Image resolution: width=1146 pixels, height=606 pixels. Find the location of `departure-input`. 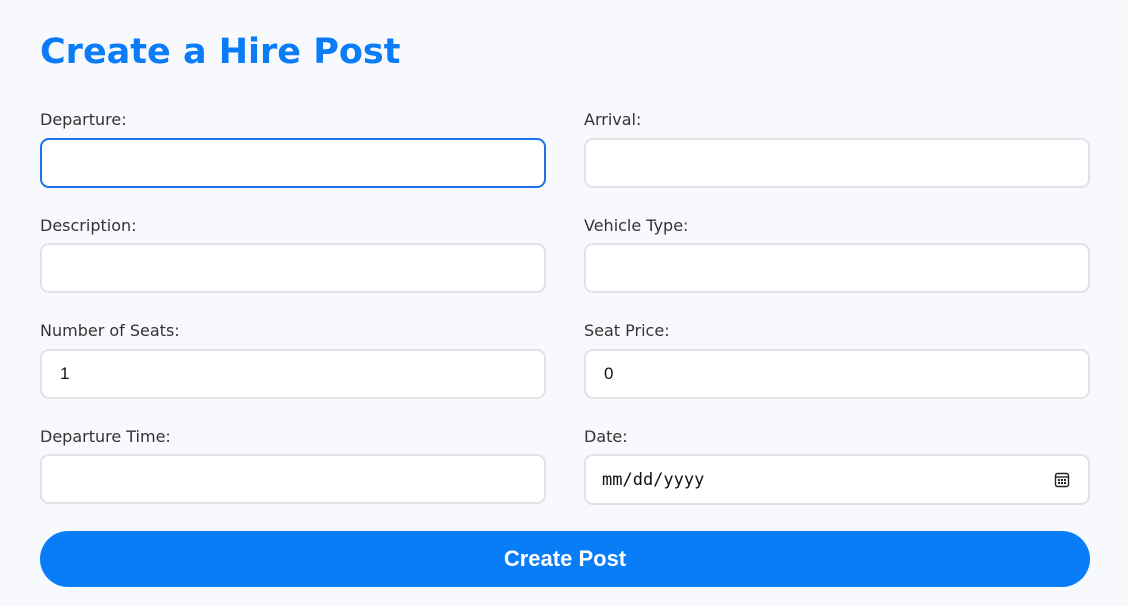

departure-input is located at coordinates (293, 163).